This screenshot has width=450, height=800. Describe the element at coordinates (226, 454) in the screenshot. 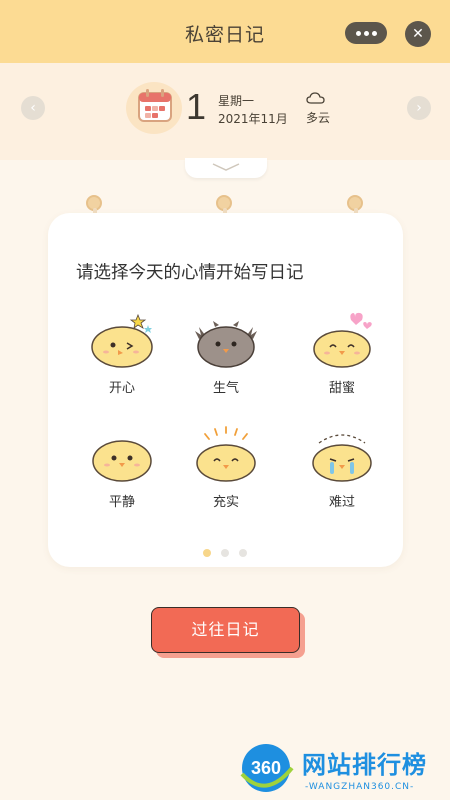

I see `fulfilled-chick-icon` at that location.